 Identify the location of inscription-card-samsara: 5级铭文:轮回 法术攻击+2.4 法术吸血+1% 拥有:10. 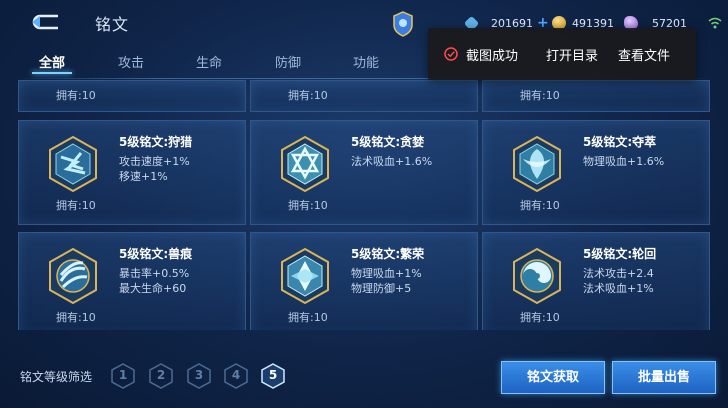
(596, 281).